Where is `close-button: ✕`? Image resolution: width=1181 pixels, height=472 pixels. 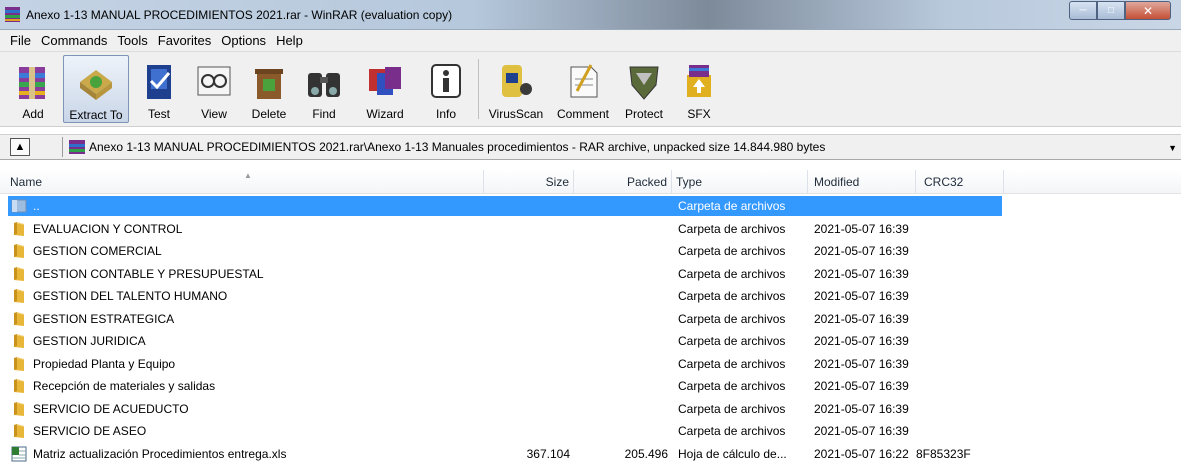 close-button: ✕ is located at coordinates (1148, 10).